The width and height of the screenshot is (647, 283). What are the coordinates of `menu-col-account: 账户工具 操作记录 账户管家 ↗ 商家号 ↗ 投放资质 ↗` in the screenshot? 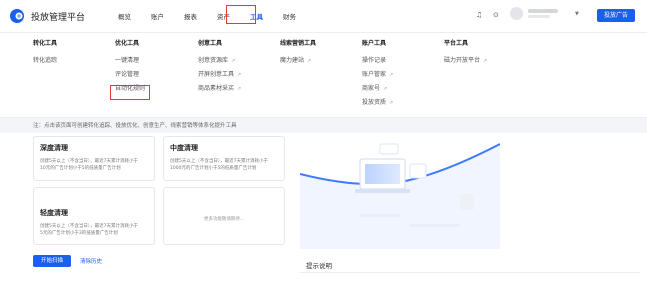 It's located at (377, 74).